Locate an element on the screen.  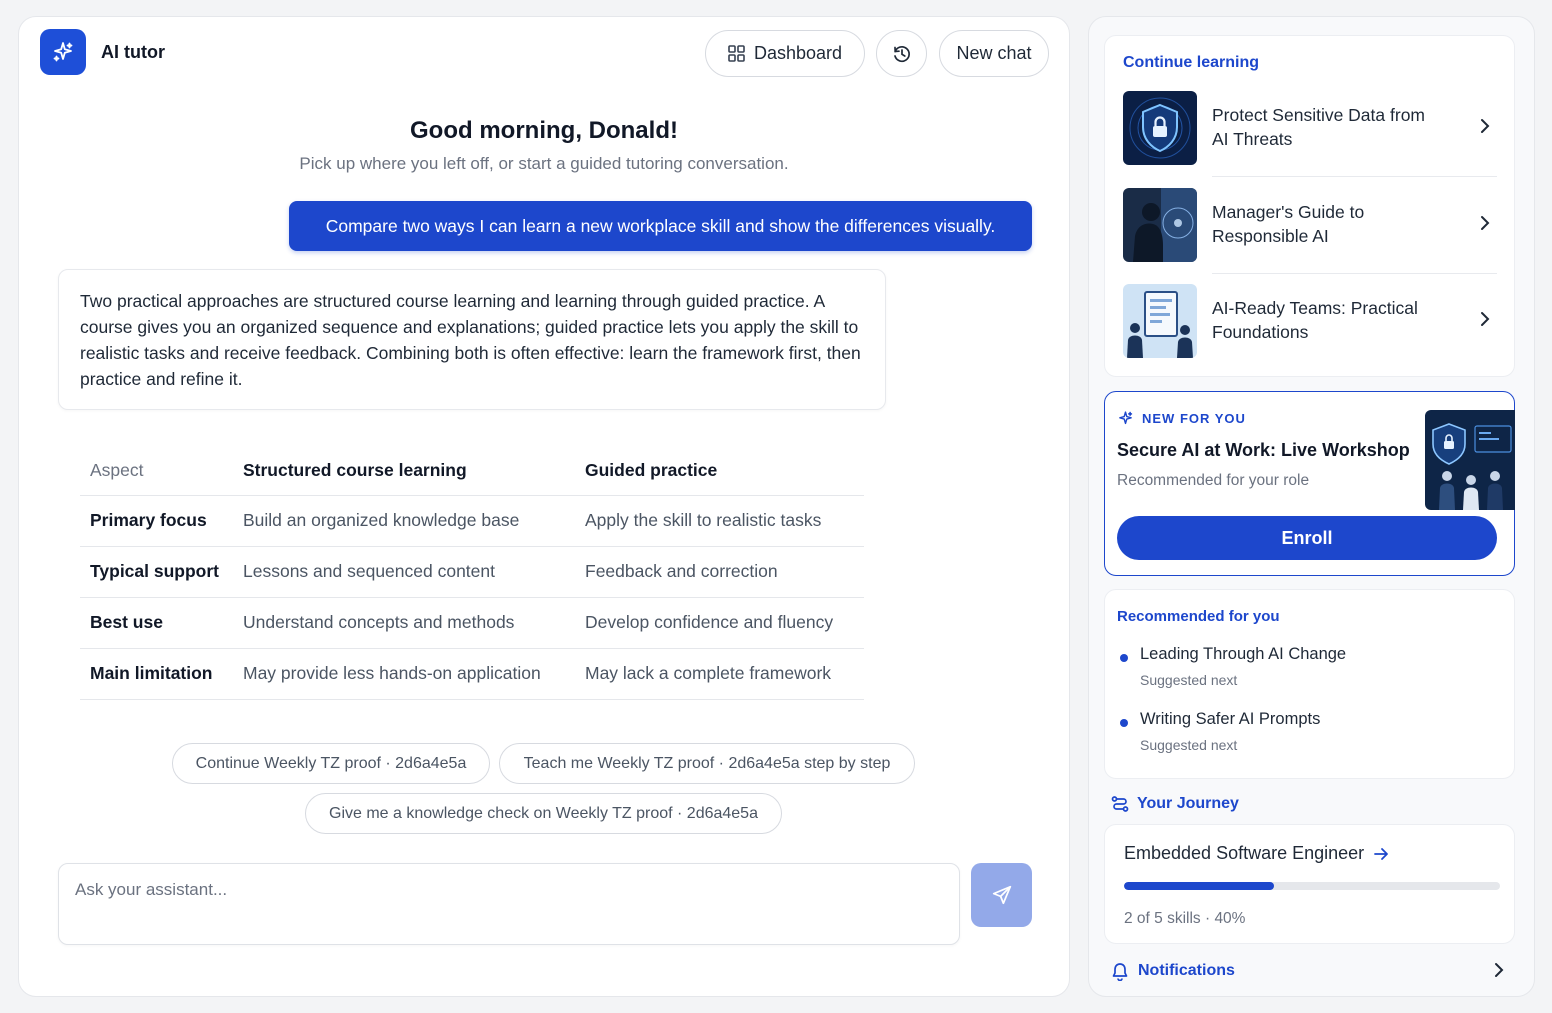
journey-progress-text: 2 of 5 skills · 40% is located at coordinates (1185, 918).